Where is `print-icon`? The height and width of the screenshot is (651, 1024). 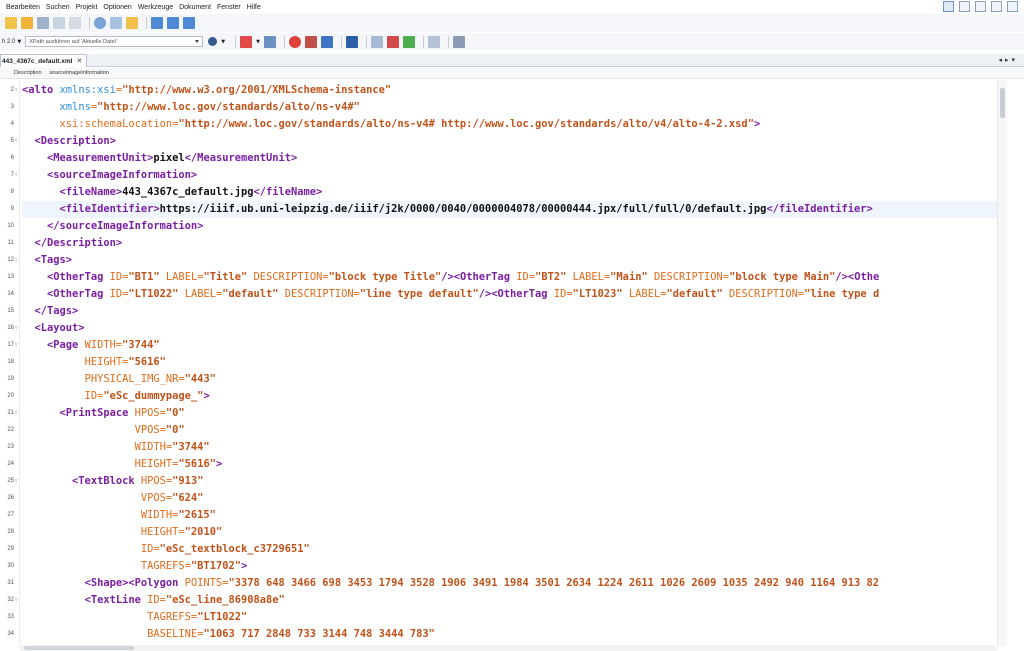 print-icon is located at coordinates (75, 23).